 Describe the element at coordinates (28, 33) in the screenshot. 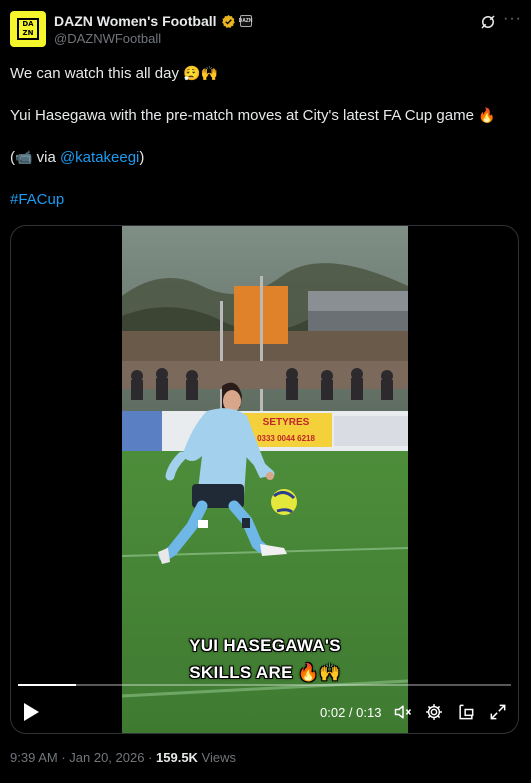

I see `avatar-letters-bottom: ZN` at that location.